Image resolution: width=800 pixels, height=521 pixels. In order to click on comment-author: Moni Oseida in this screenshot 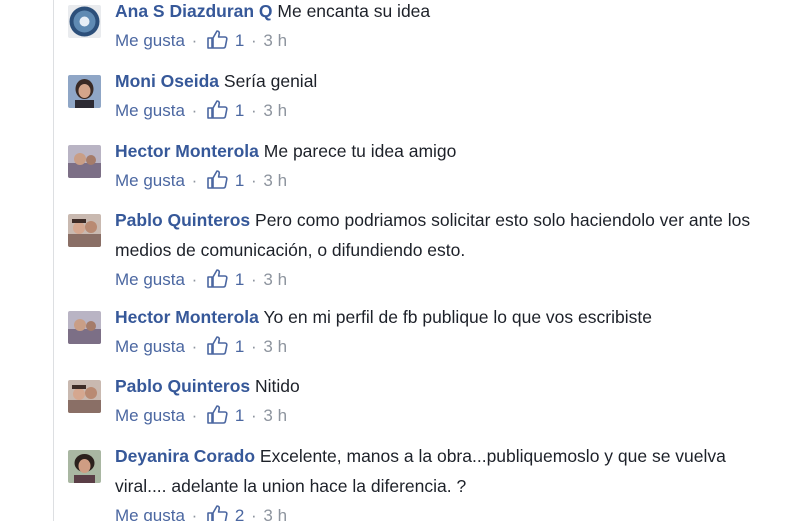, I will do `click(167, 81)`.